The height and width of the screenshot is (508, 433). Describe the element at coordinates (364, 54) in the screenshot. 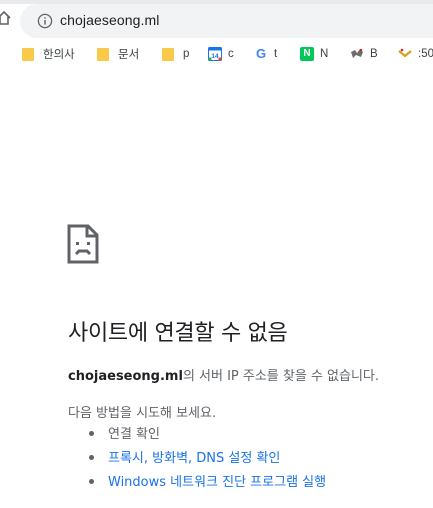

I see `bookmark-site: B` at that location.